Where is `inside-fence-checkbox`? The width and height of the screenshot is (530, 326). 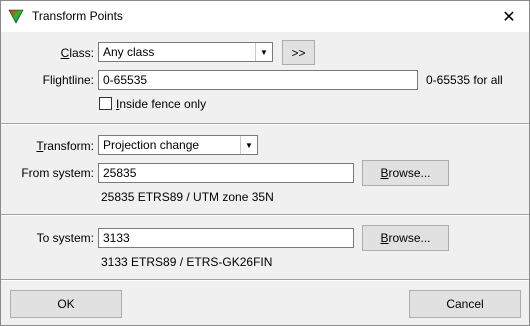 inside-fence-checkbox is located at coordinates (105, 103).